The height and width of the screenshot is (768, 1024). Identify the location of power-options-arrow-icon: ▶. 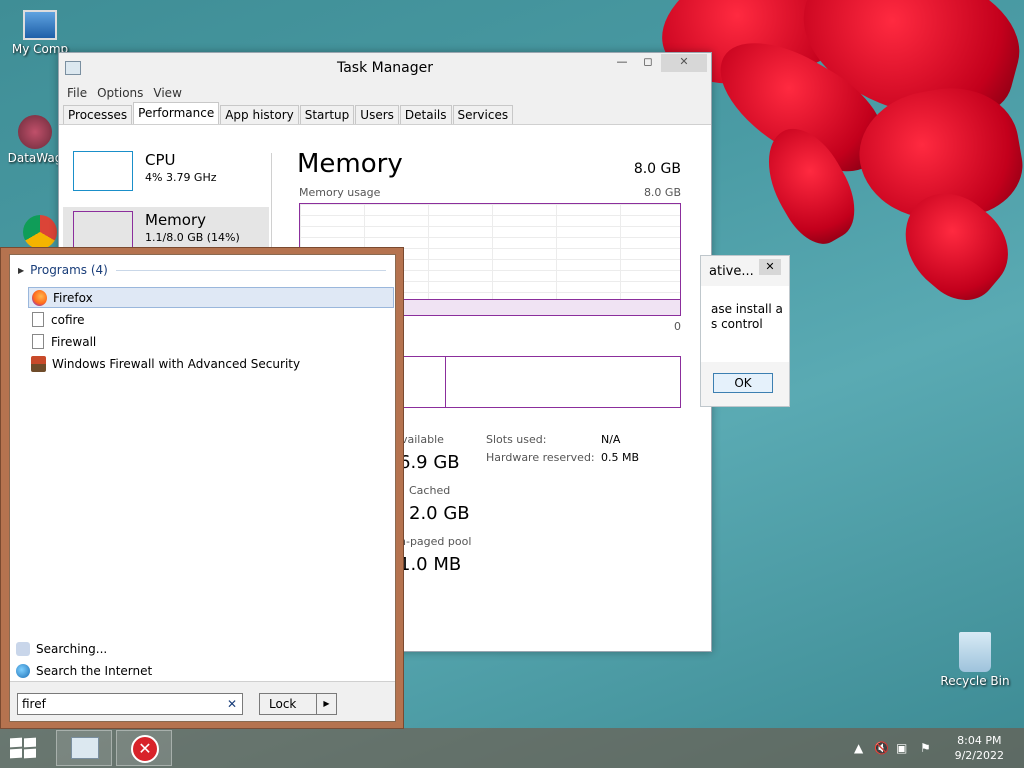
(326, 704).